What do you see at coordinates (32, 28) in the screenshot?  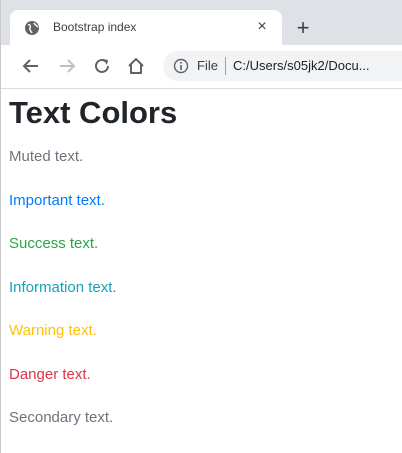 I see `globe-icon` at bounding box center [32, 28].